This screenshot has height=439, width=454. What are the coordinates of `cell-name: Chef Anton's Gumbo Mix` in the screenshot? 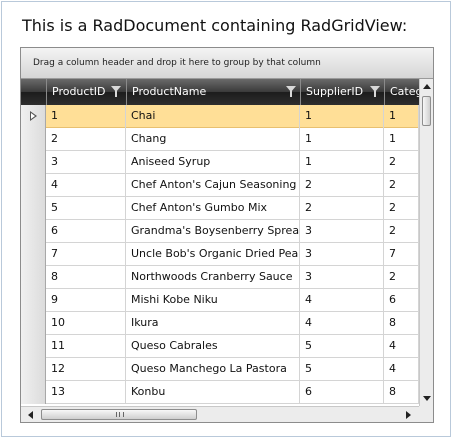 It's located at (213, 208).